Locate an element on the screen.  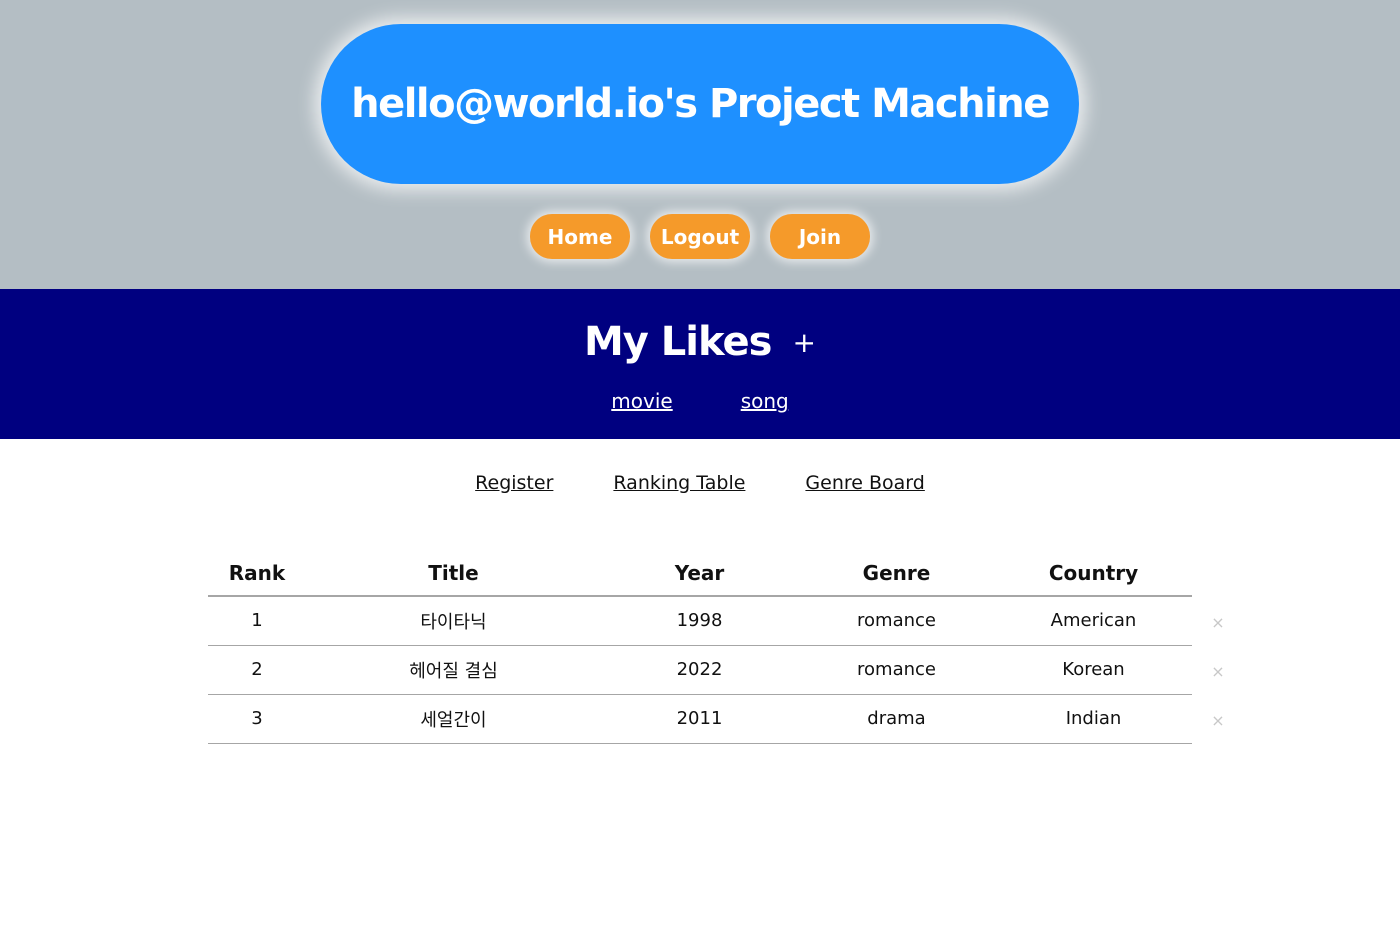
movie-category-link: movie is located at coordinates (641, 401).